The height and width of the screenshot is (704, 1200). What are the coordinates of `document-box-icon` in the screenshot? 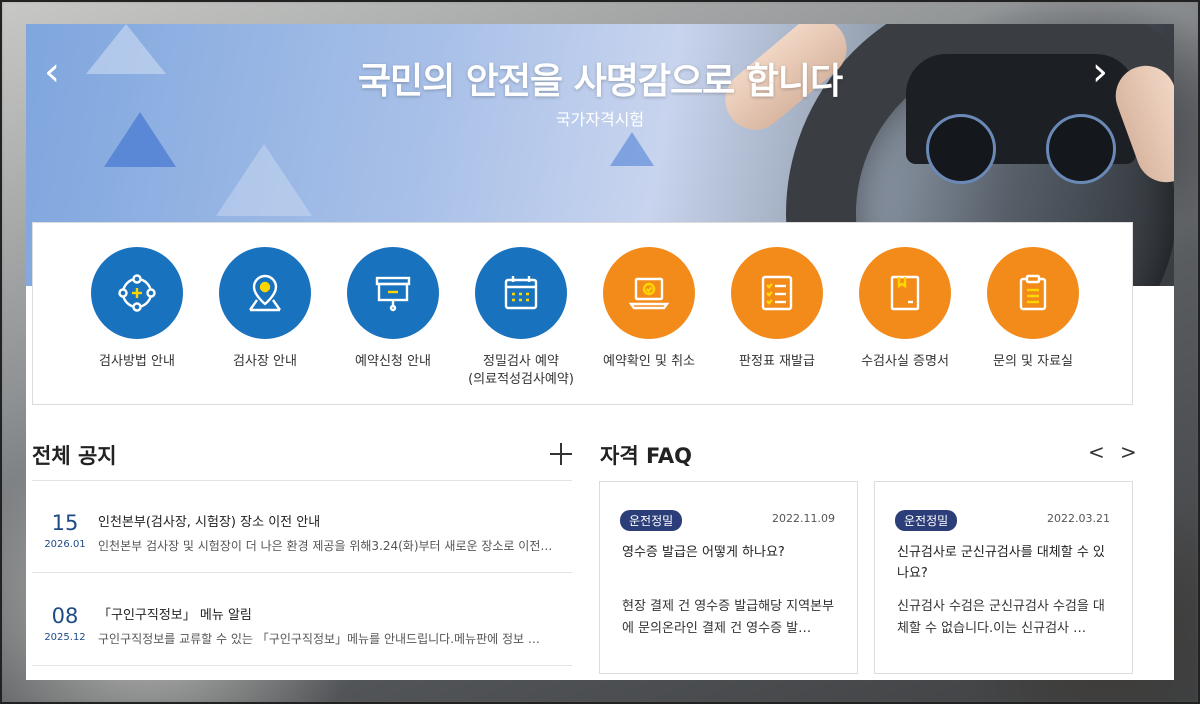 It's located at (905, 293).